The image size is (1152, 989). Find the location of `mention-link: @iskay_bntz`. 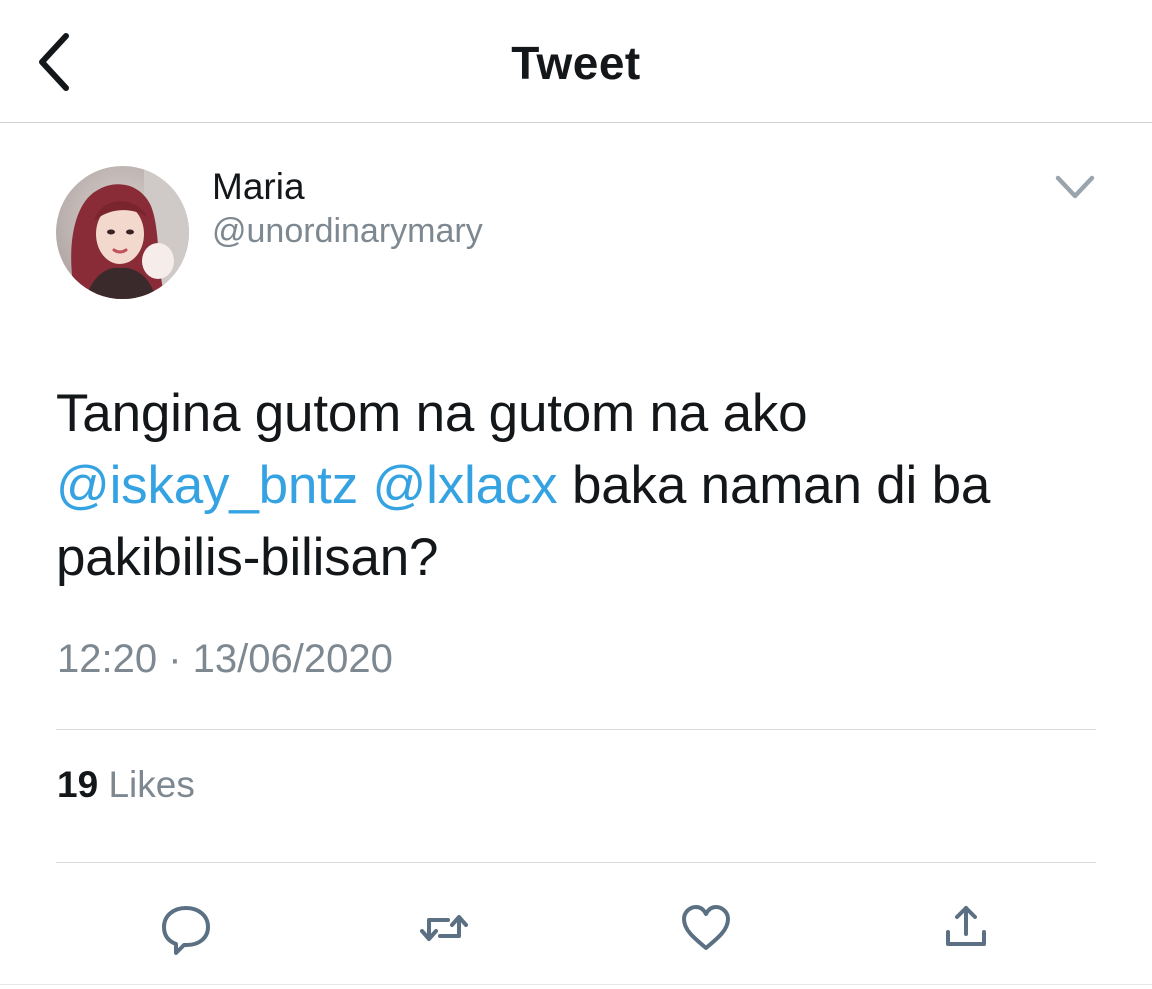

mention-link: @iskay_bntz is located at coordinates (207, 485).